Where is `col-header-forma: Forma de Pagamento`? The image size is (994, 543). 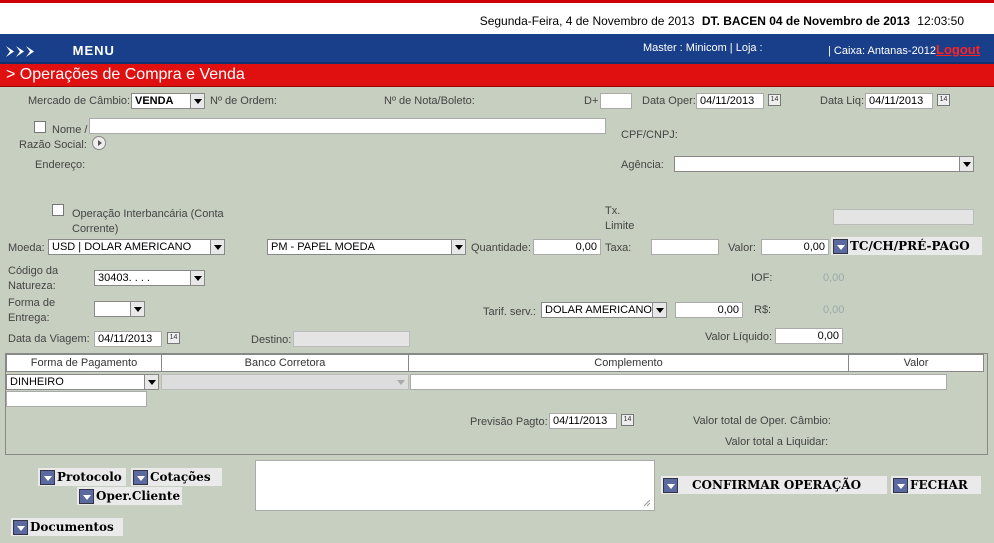 col-header-forma: Forma de Pagamento is located at coordinates (84, 363).